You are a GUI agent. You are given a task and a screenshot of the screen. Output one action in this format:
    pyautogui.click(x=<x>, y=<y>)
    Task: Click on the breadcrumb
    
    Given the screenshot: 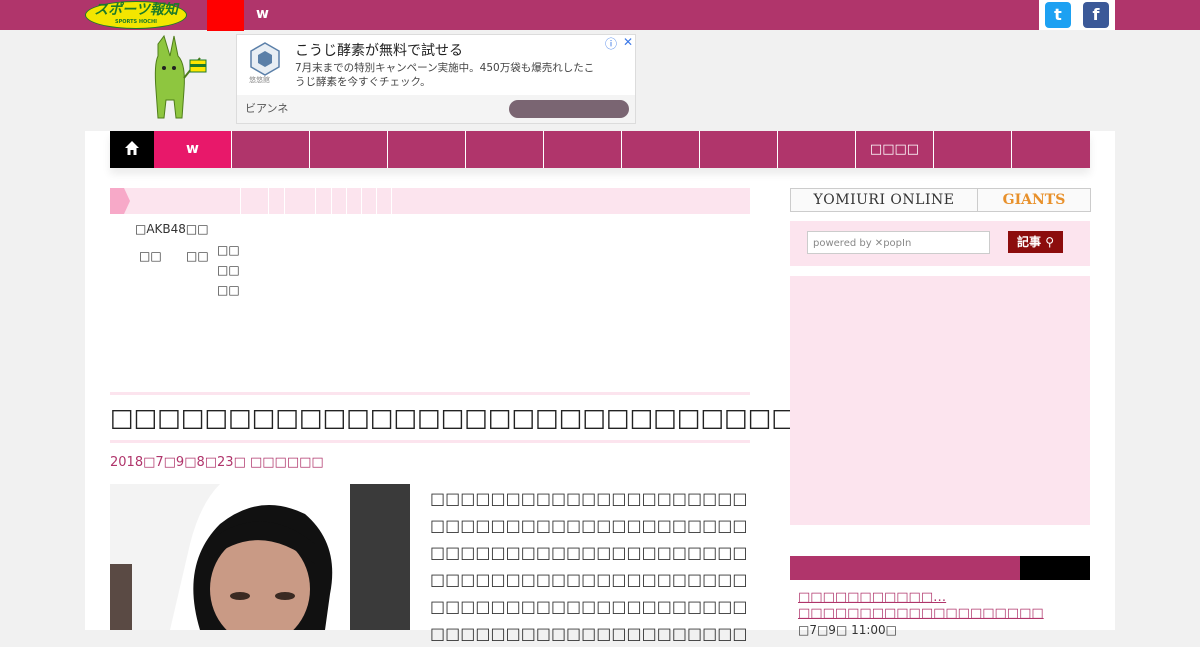 What is the action you would take?
    pyautogui.click(x=430, y=201)
    